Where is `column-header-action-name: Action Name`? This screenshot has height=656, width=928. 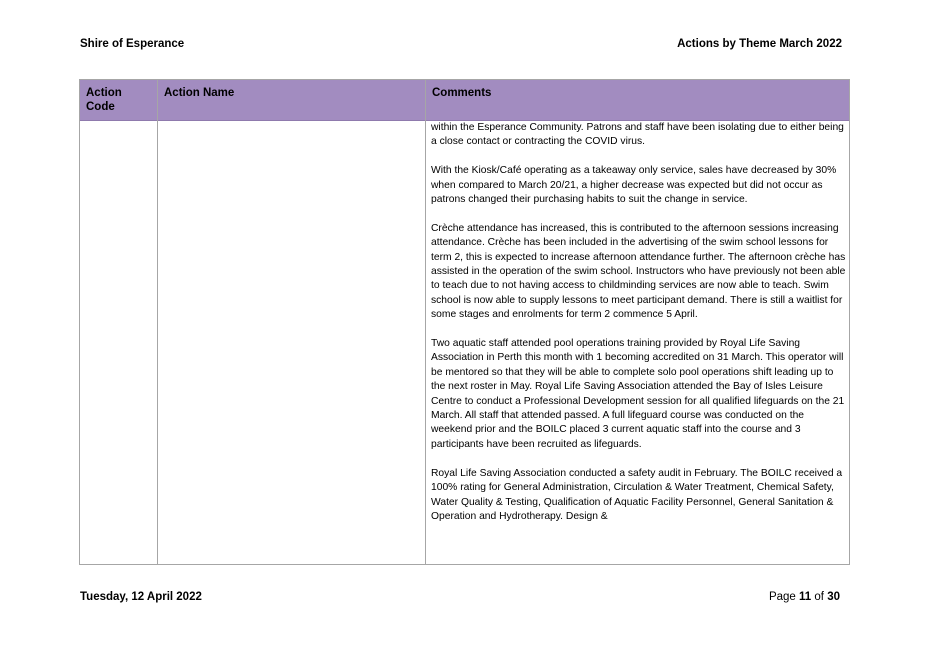
column-header-action-name: Action Name is located at coordinates (199, 93).